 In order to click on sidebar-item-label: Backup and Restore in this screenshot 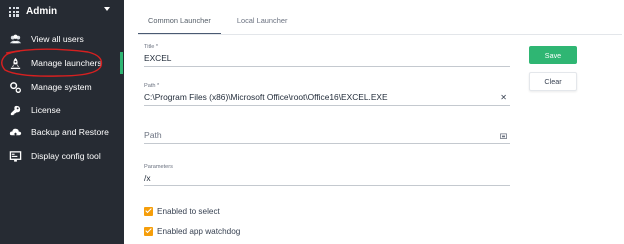, I will do `click(70, 132)`.